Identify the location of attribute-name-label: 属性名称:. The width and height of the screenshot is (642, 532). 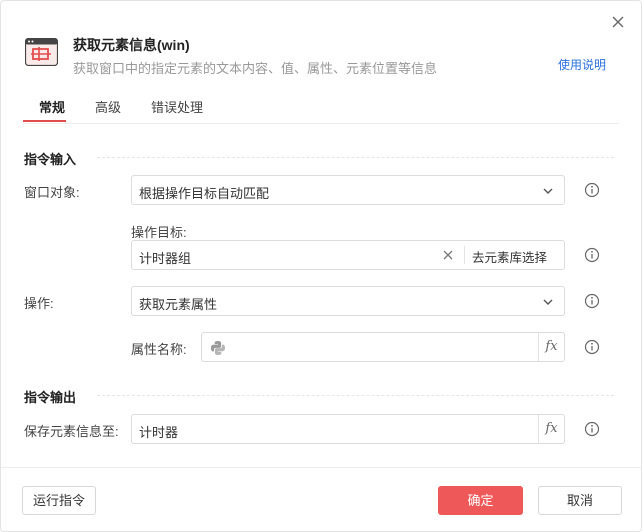
(159, 349).